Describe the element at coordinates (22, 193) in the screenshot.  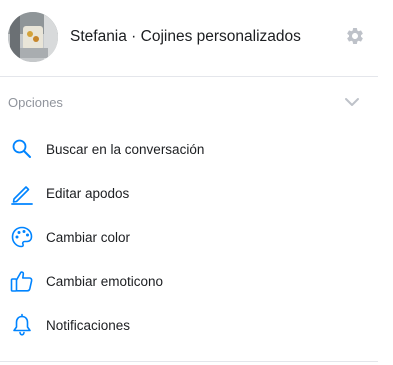
I see `pencil-icon` at that location.